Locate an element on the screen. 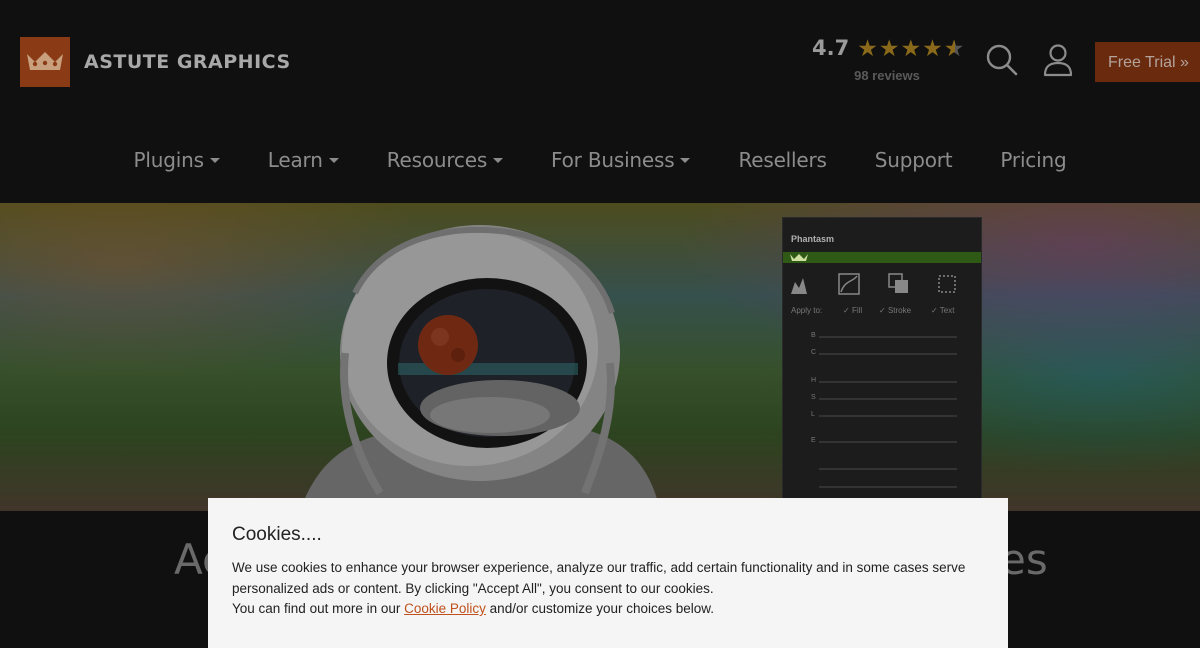 The width and height of the screenshot is (1200, 648). brand-name: ASTUTE GRAPHICS is located at coordinates (187, 62).